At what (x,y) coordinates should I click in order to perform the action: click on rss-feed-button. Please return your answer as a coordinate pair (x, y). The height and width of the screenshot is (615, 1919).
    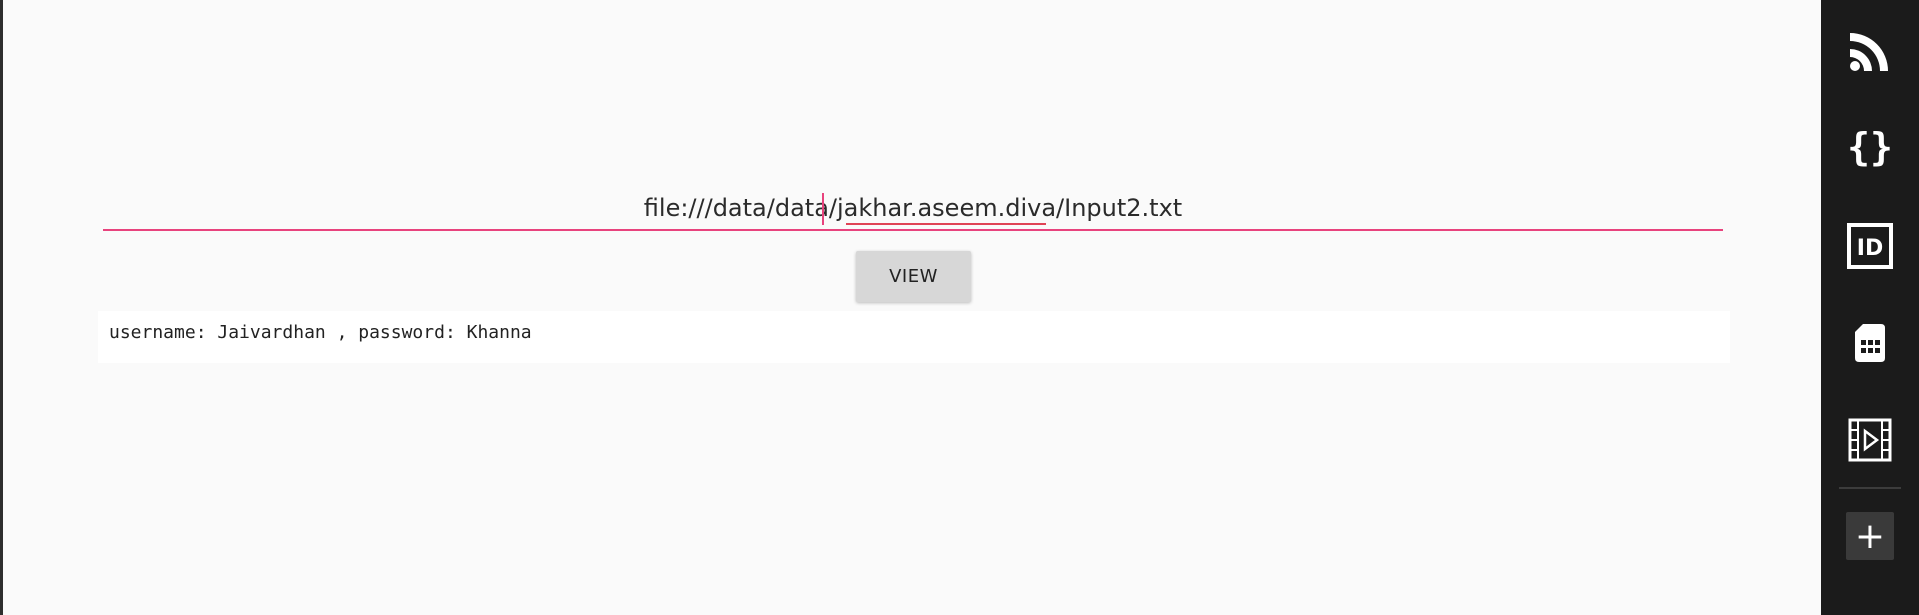
    Looking at the image, I should click on (1870, 51).